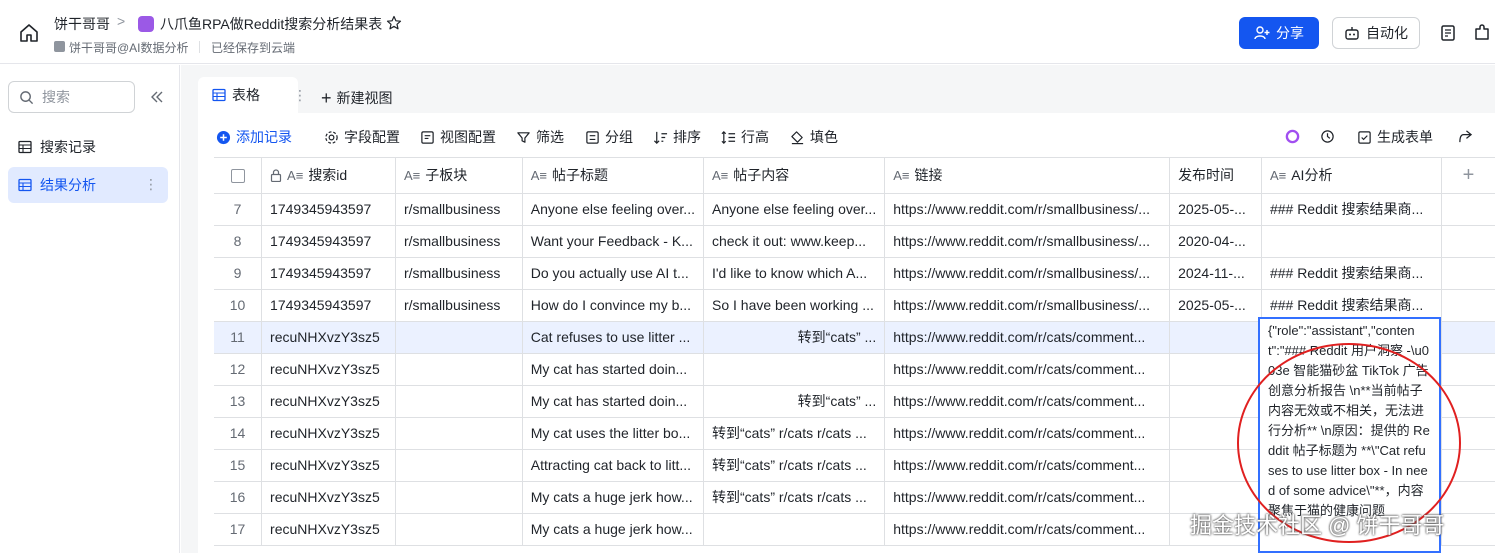  I want to click on document-icon, so click(1448, 33).